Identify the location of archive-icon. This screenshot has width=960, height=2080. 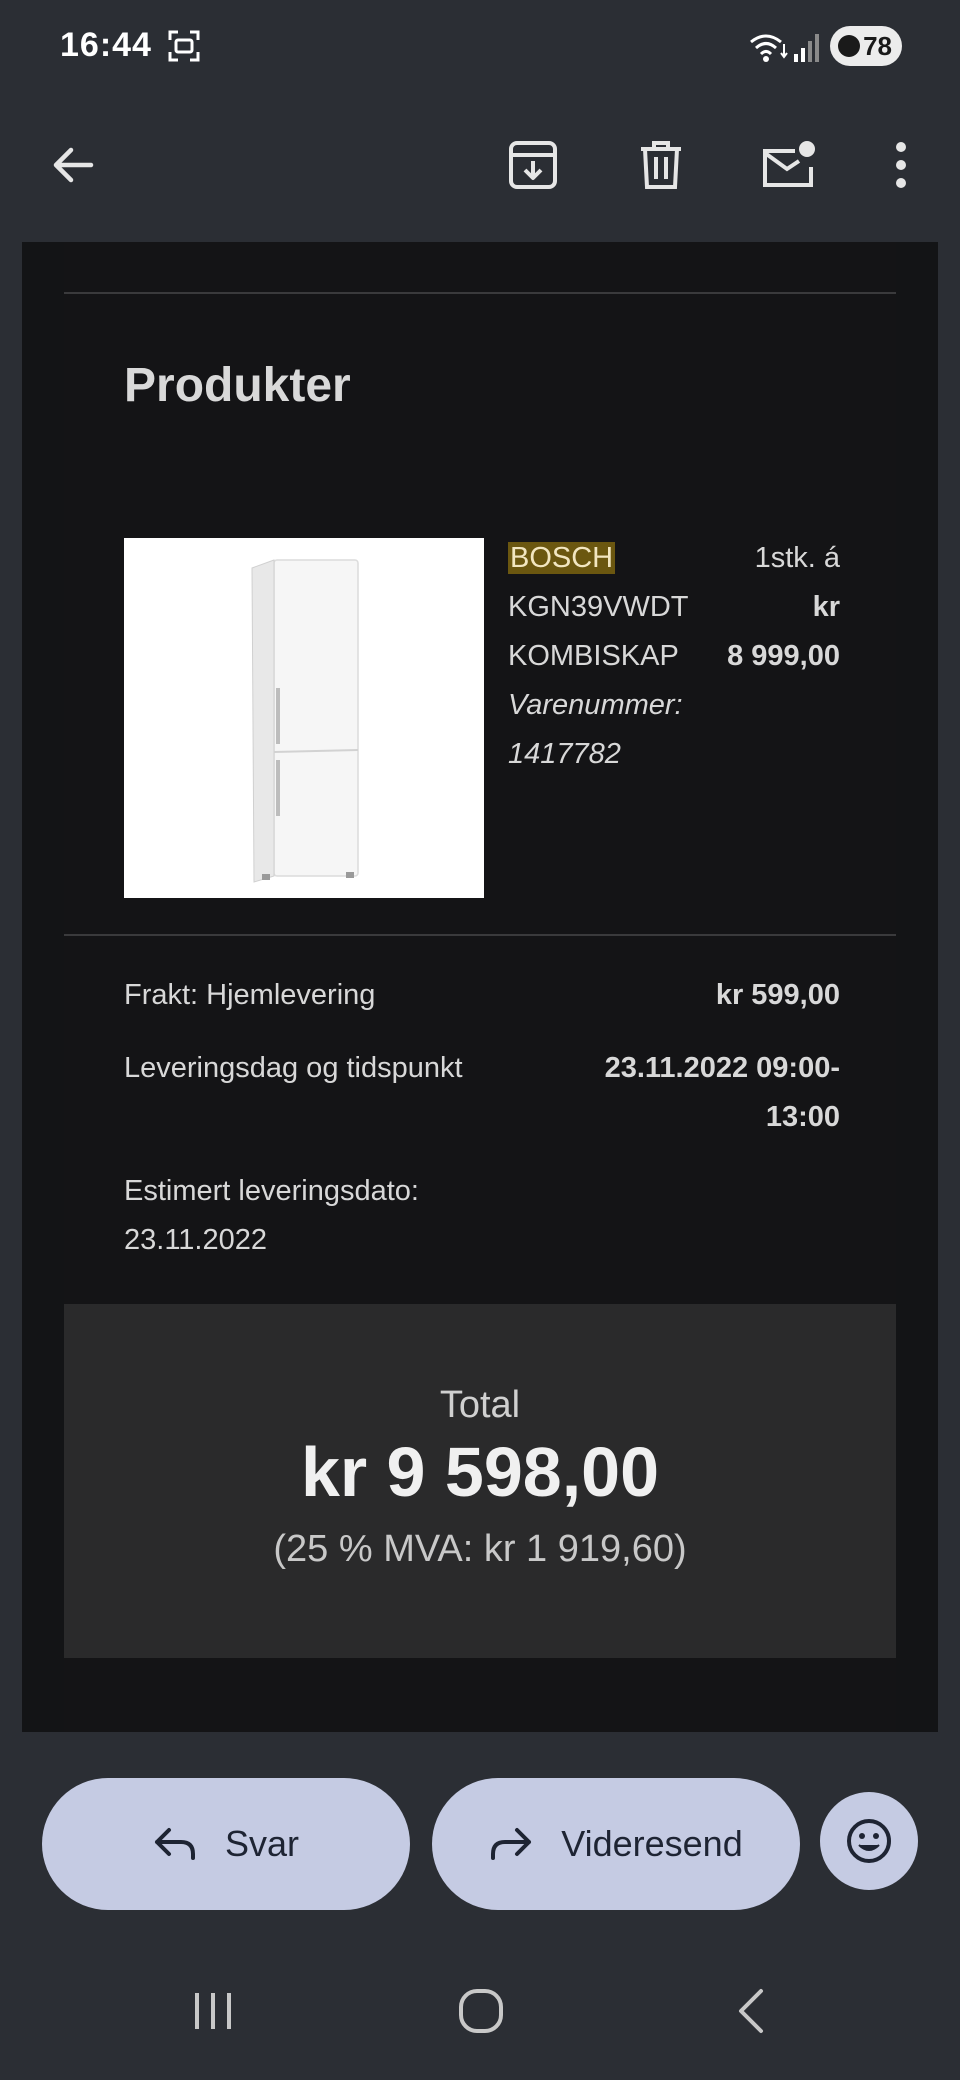
(533, 165).